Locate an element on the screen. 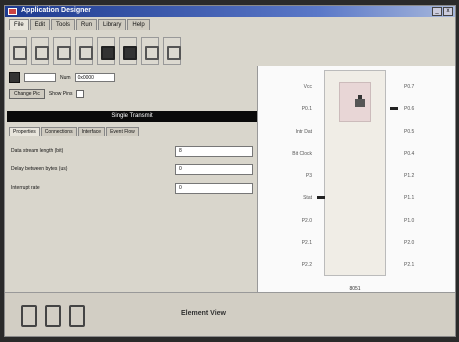  tab-run: Run is located at coordinates (87, 24).